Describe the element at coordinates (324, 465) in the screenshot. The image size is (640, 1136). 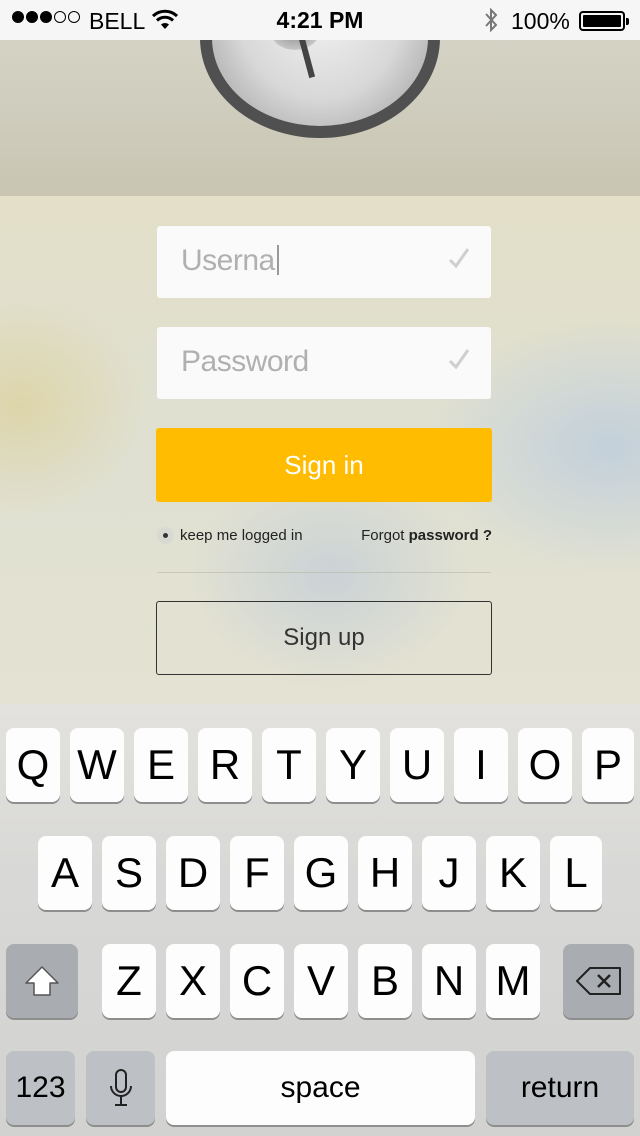
I see `sign-in-button: Sign in` at that location.